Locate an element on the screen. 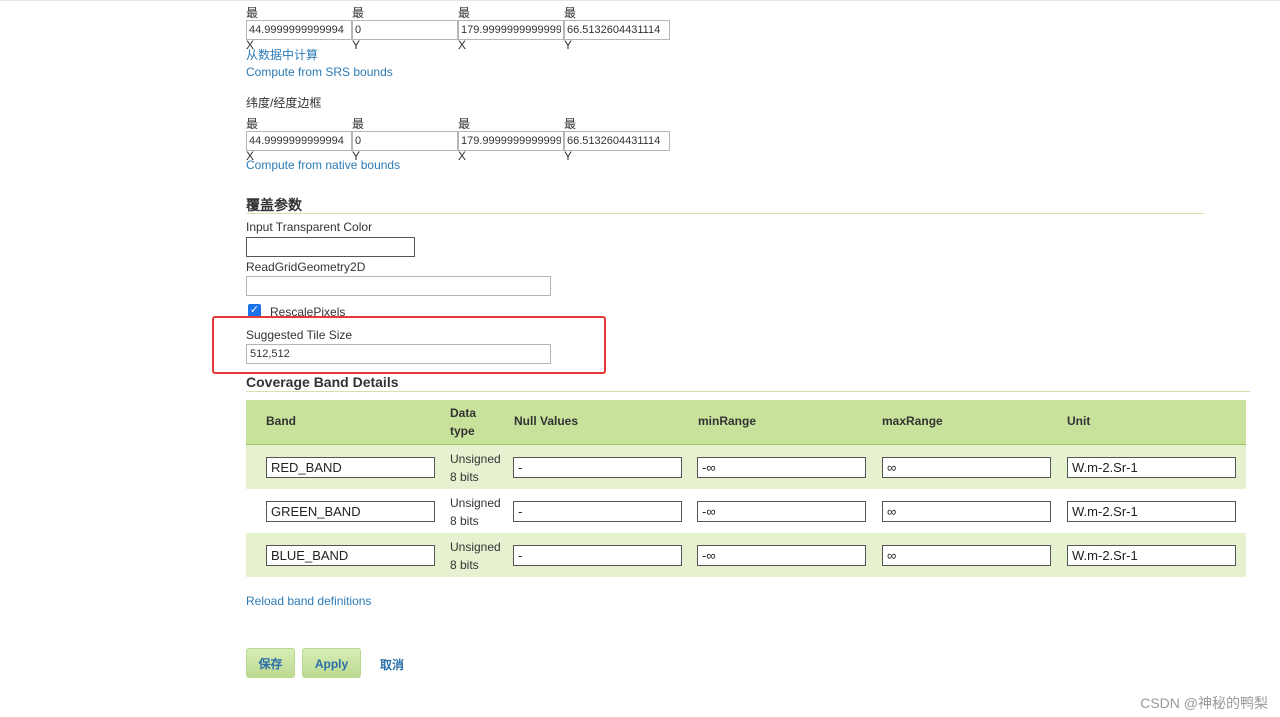 The height and width of the screenshot is (717, 1280). read-grid-label: ReadGridGeometry2D is located at coordinates (306, 267).